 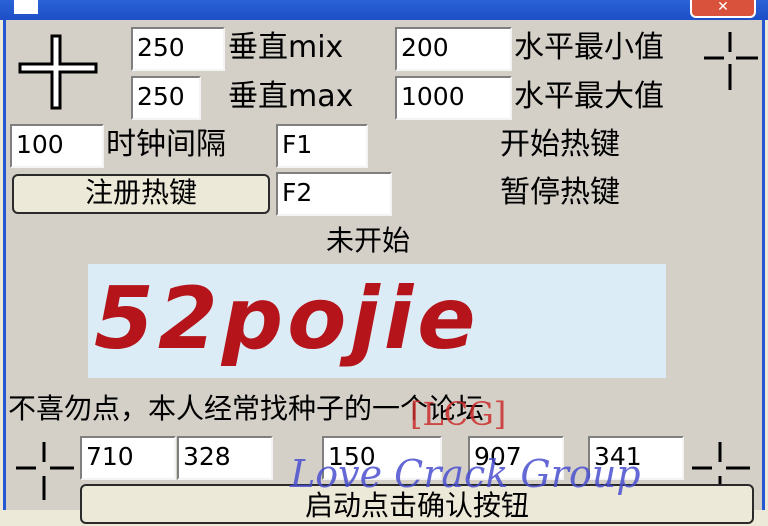 What do you see at coordinates (322, 146) in the screenshot?
I see `start-hotkey-input: F1` at bounding box center [322, 146].